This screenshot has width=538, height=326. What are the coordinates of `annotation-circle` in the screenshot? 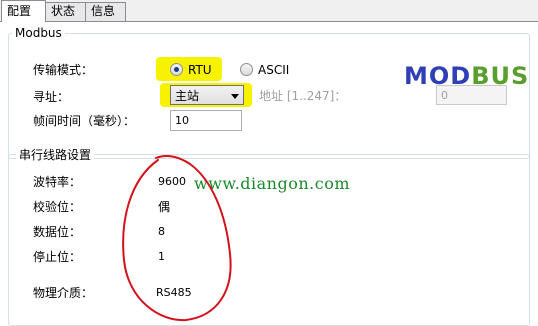 It's located at (177, 238).